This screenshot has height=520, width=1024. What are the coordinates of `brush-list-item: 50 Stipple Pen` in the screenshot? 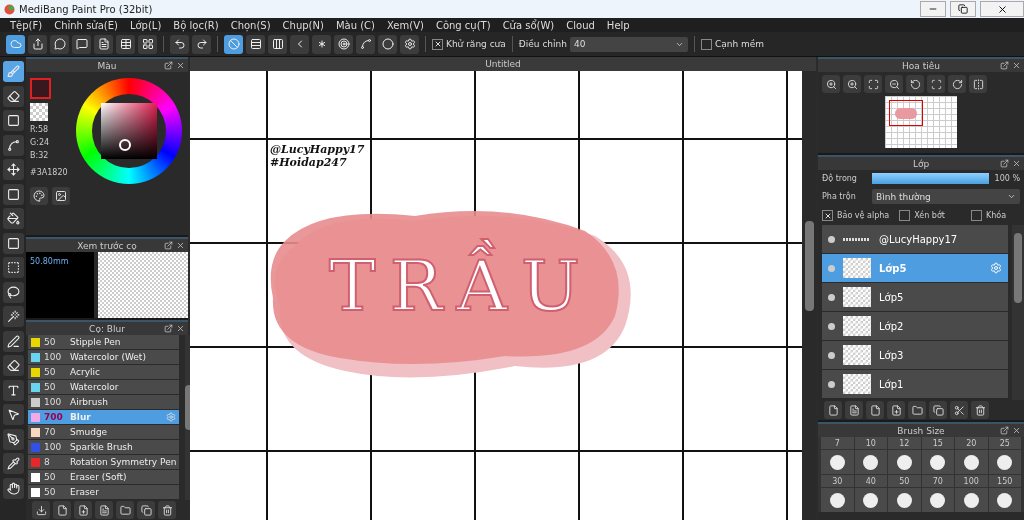 It's located at (104, 342).